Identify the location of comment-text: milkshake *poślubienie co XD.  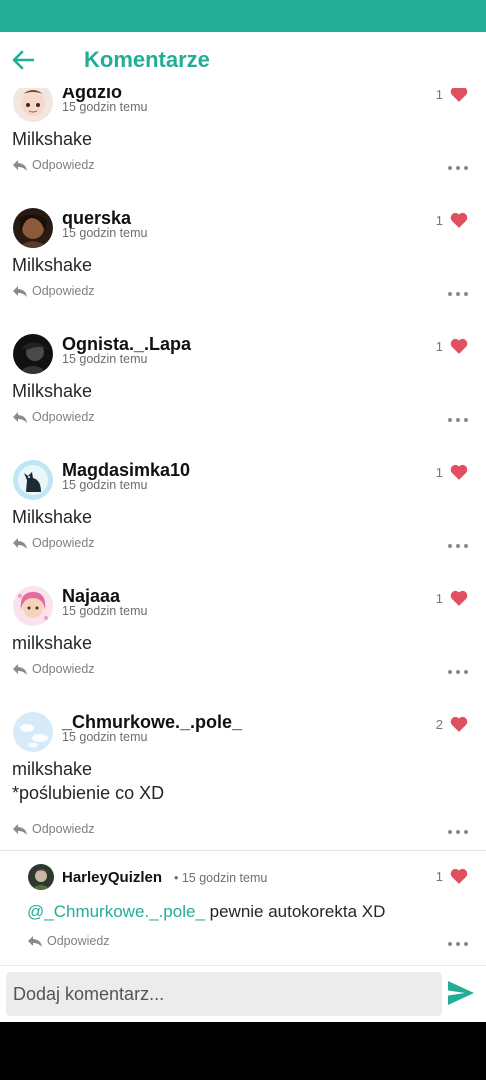
(88, 781).